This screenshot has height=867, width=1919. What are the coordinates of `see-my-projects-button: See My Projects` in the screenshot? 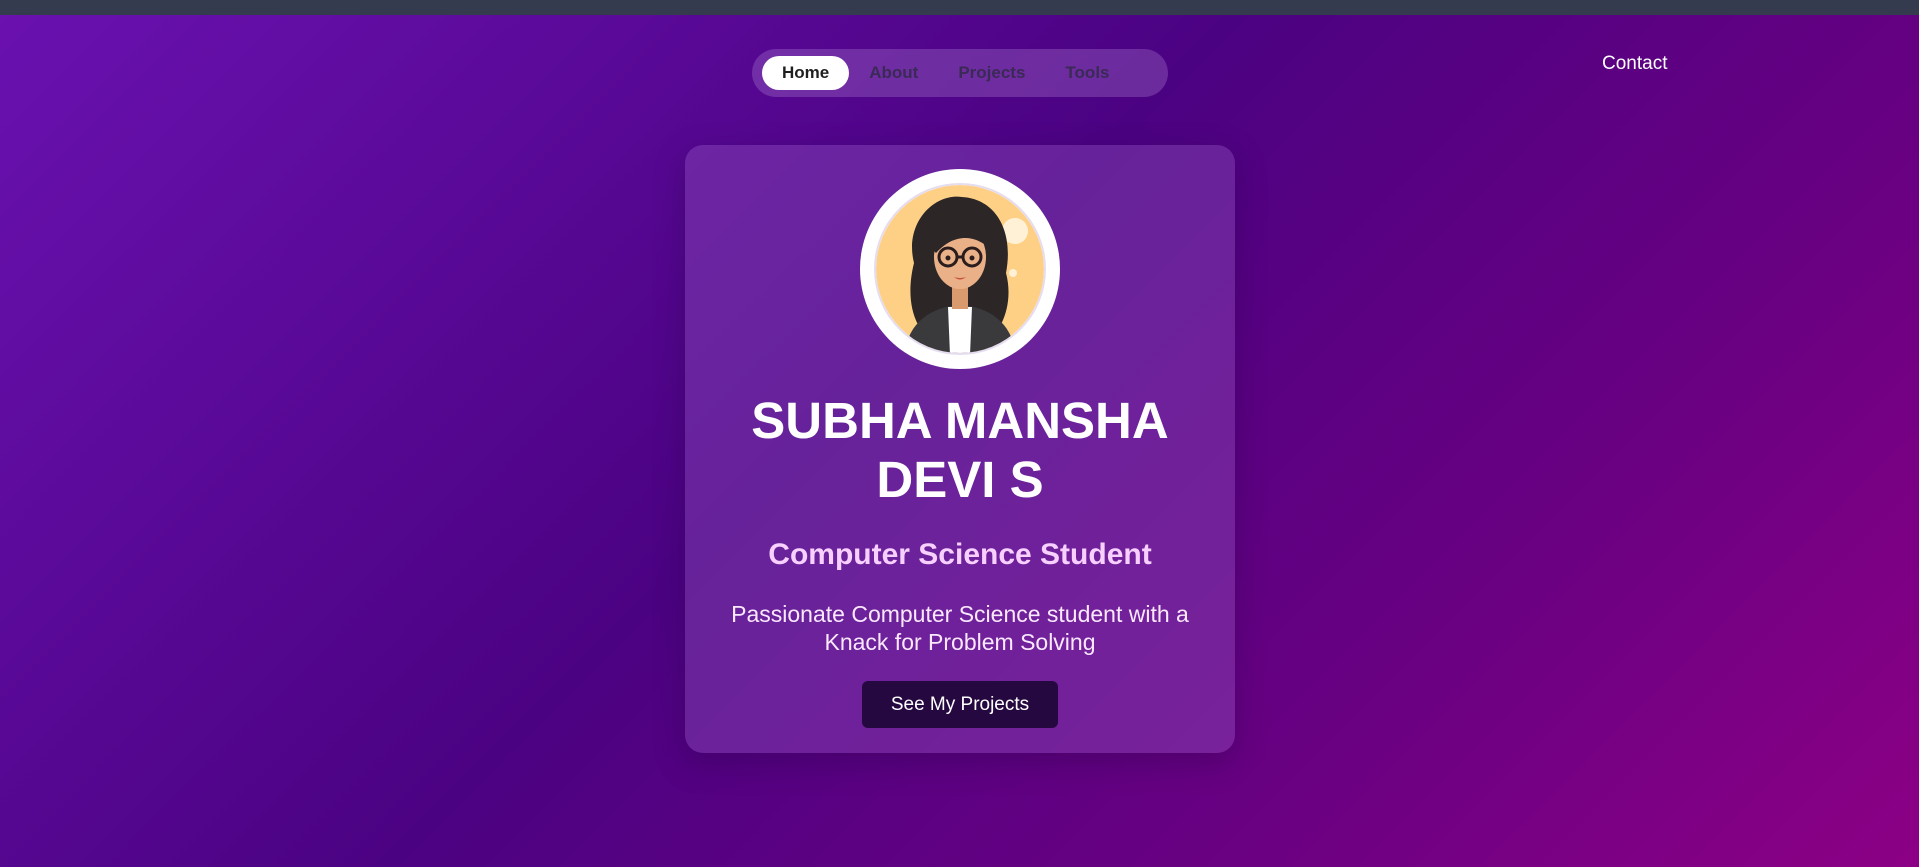 It's located at (960, 704).